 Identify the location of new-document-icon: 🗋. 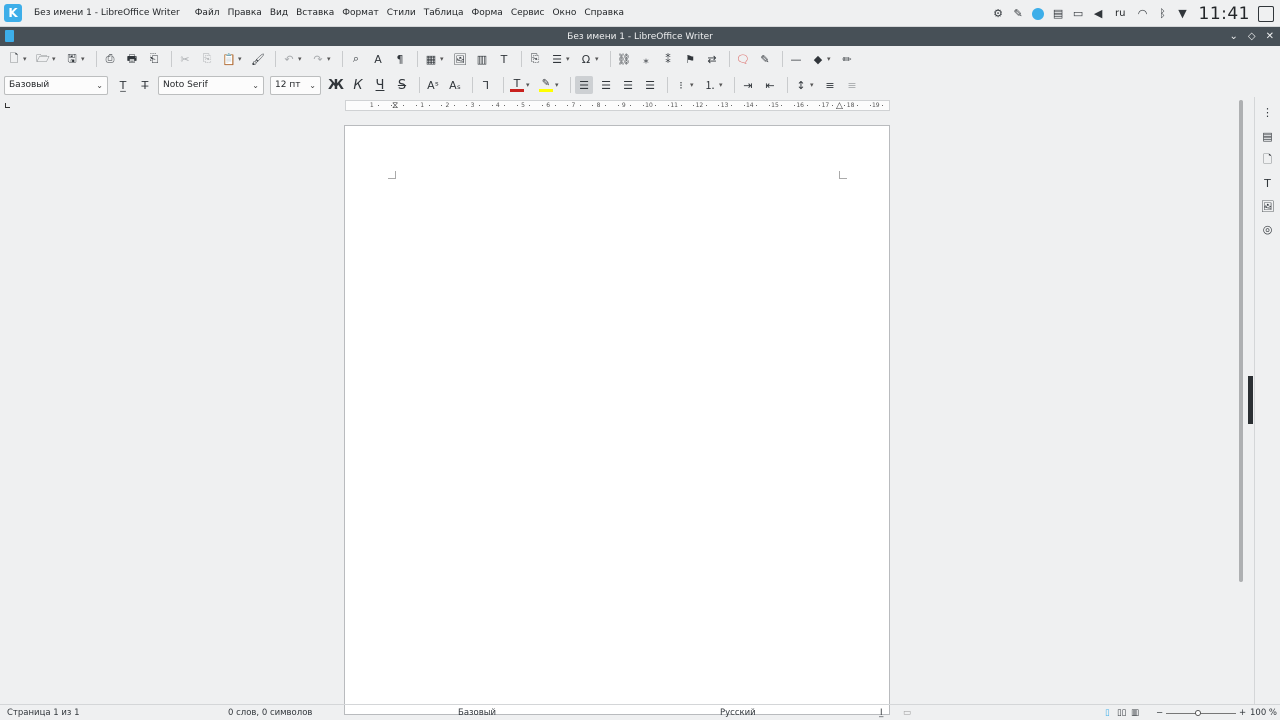
(14, 59).